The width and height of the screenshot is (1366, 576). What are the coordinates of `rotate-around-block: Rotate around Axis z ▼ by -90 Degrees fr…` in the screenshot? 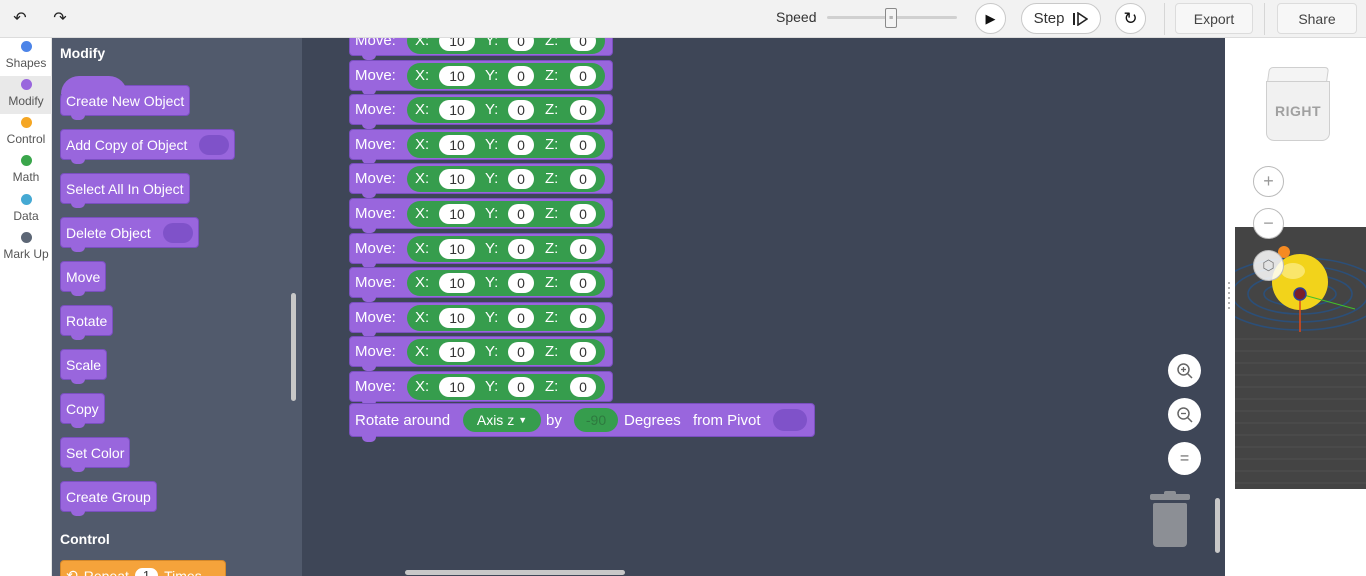 It's located at (582, 420).